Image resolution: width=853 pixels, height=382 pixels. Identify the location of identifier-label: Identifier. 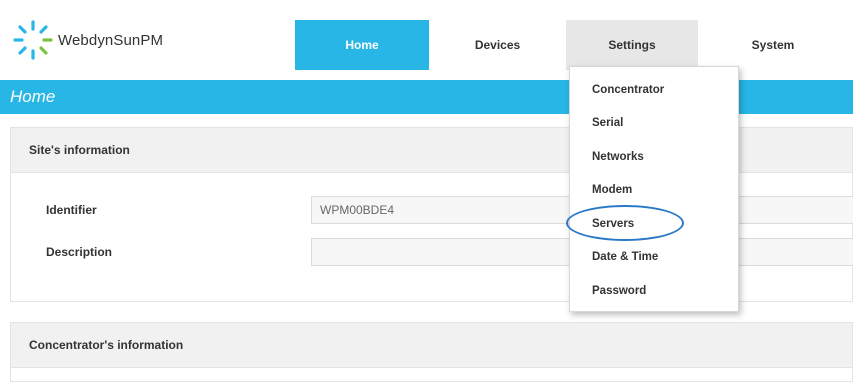
(71, 210).